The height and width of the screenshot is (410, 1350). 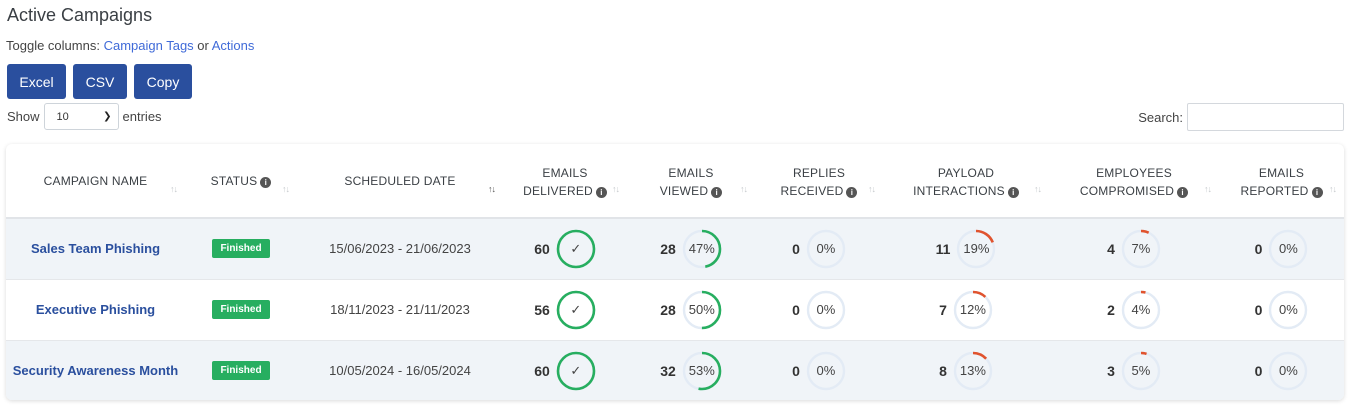 What do you see at coordinates (492, 189) in the screenshot?
I see `sort-ascending-icon: ↑↓` at bounding box center [492, 189].